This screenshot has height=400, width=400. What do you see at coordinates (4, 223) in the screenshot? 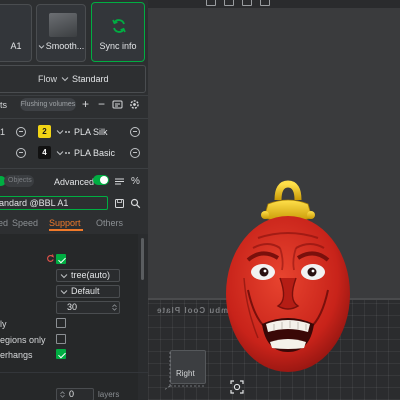
I see `tab-quality: ed` at bounding box center [4, 223].